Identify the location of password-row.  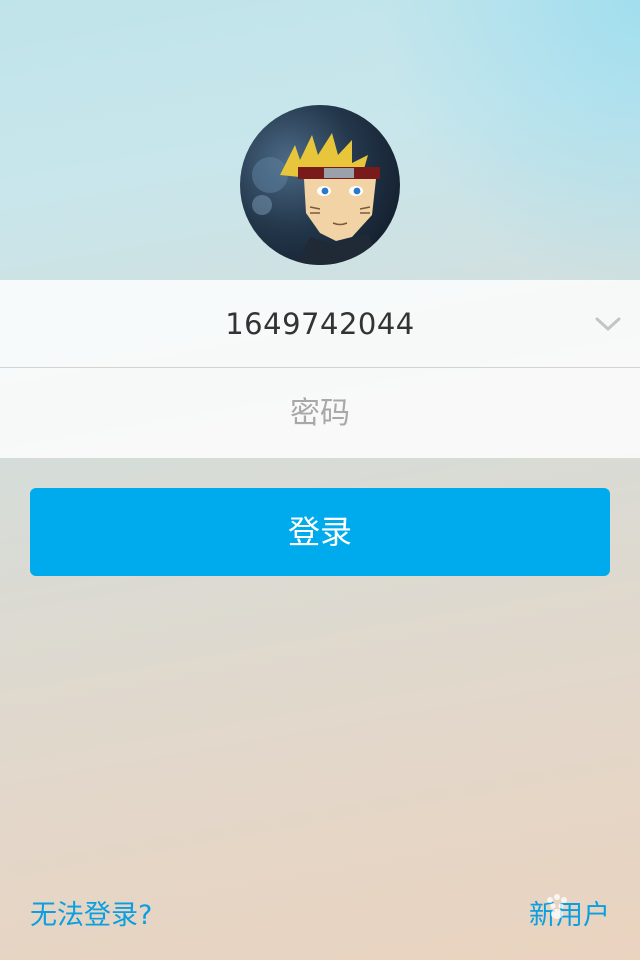
(320, 413).